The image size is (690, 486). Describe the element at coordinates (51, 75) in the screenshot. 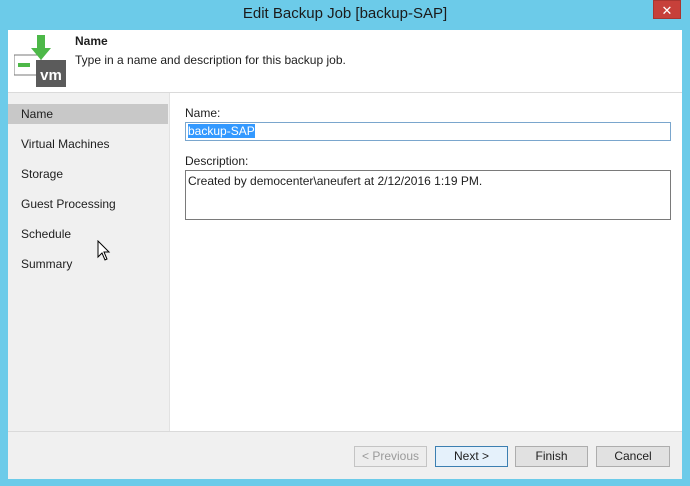

I see `logo-text: vm` at that location.